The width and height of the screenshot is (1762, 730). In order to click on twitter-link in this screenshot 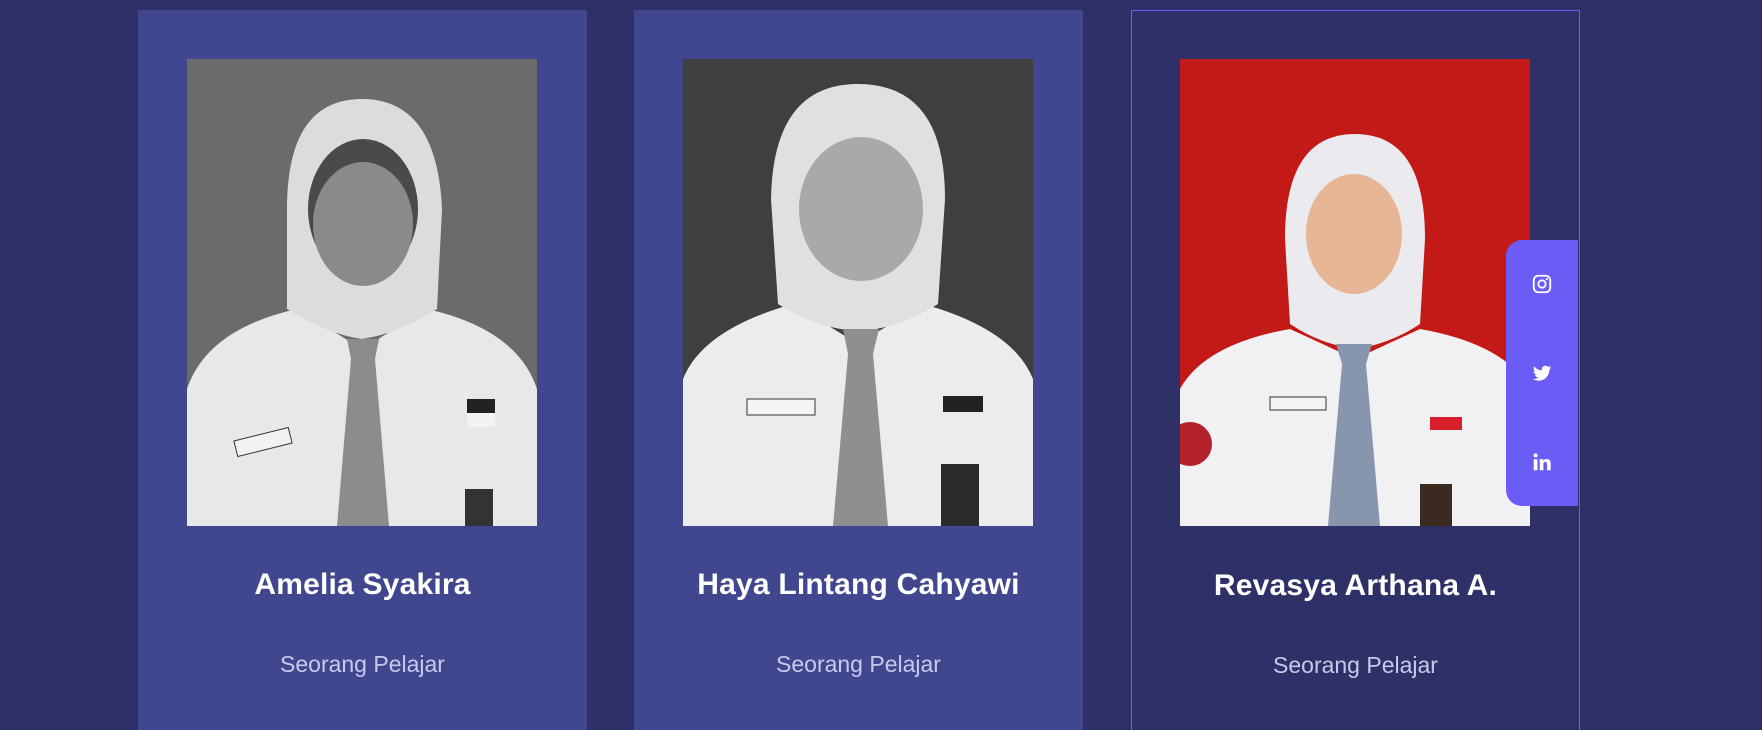, I will do `click(1542, 373)`.